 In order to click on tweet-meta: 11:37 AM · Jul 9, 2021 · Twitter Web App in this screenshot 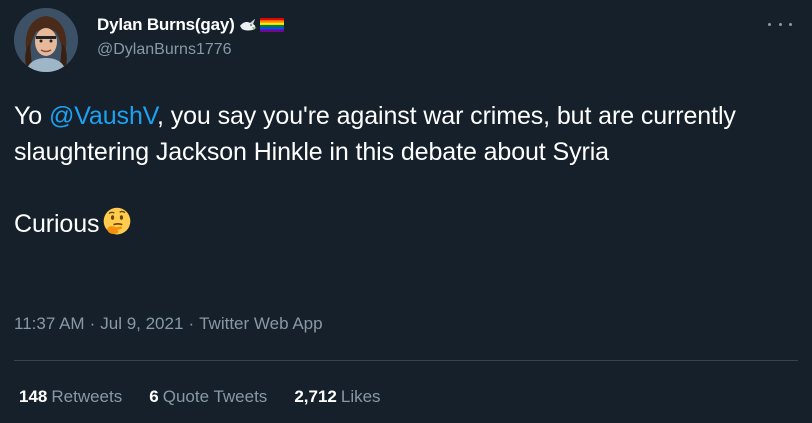, I will do `click(168, 324)`.